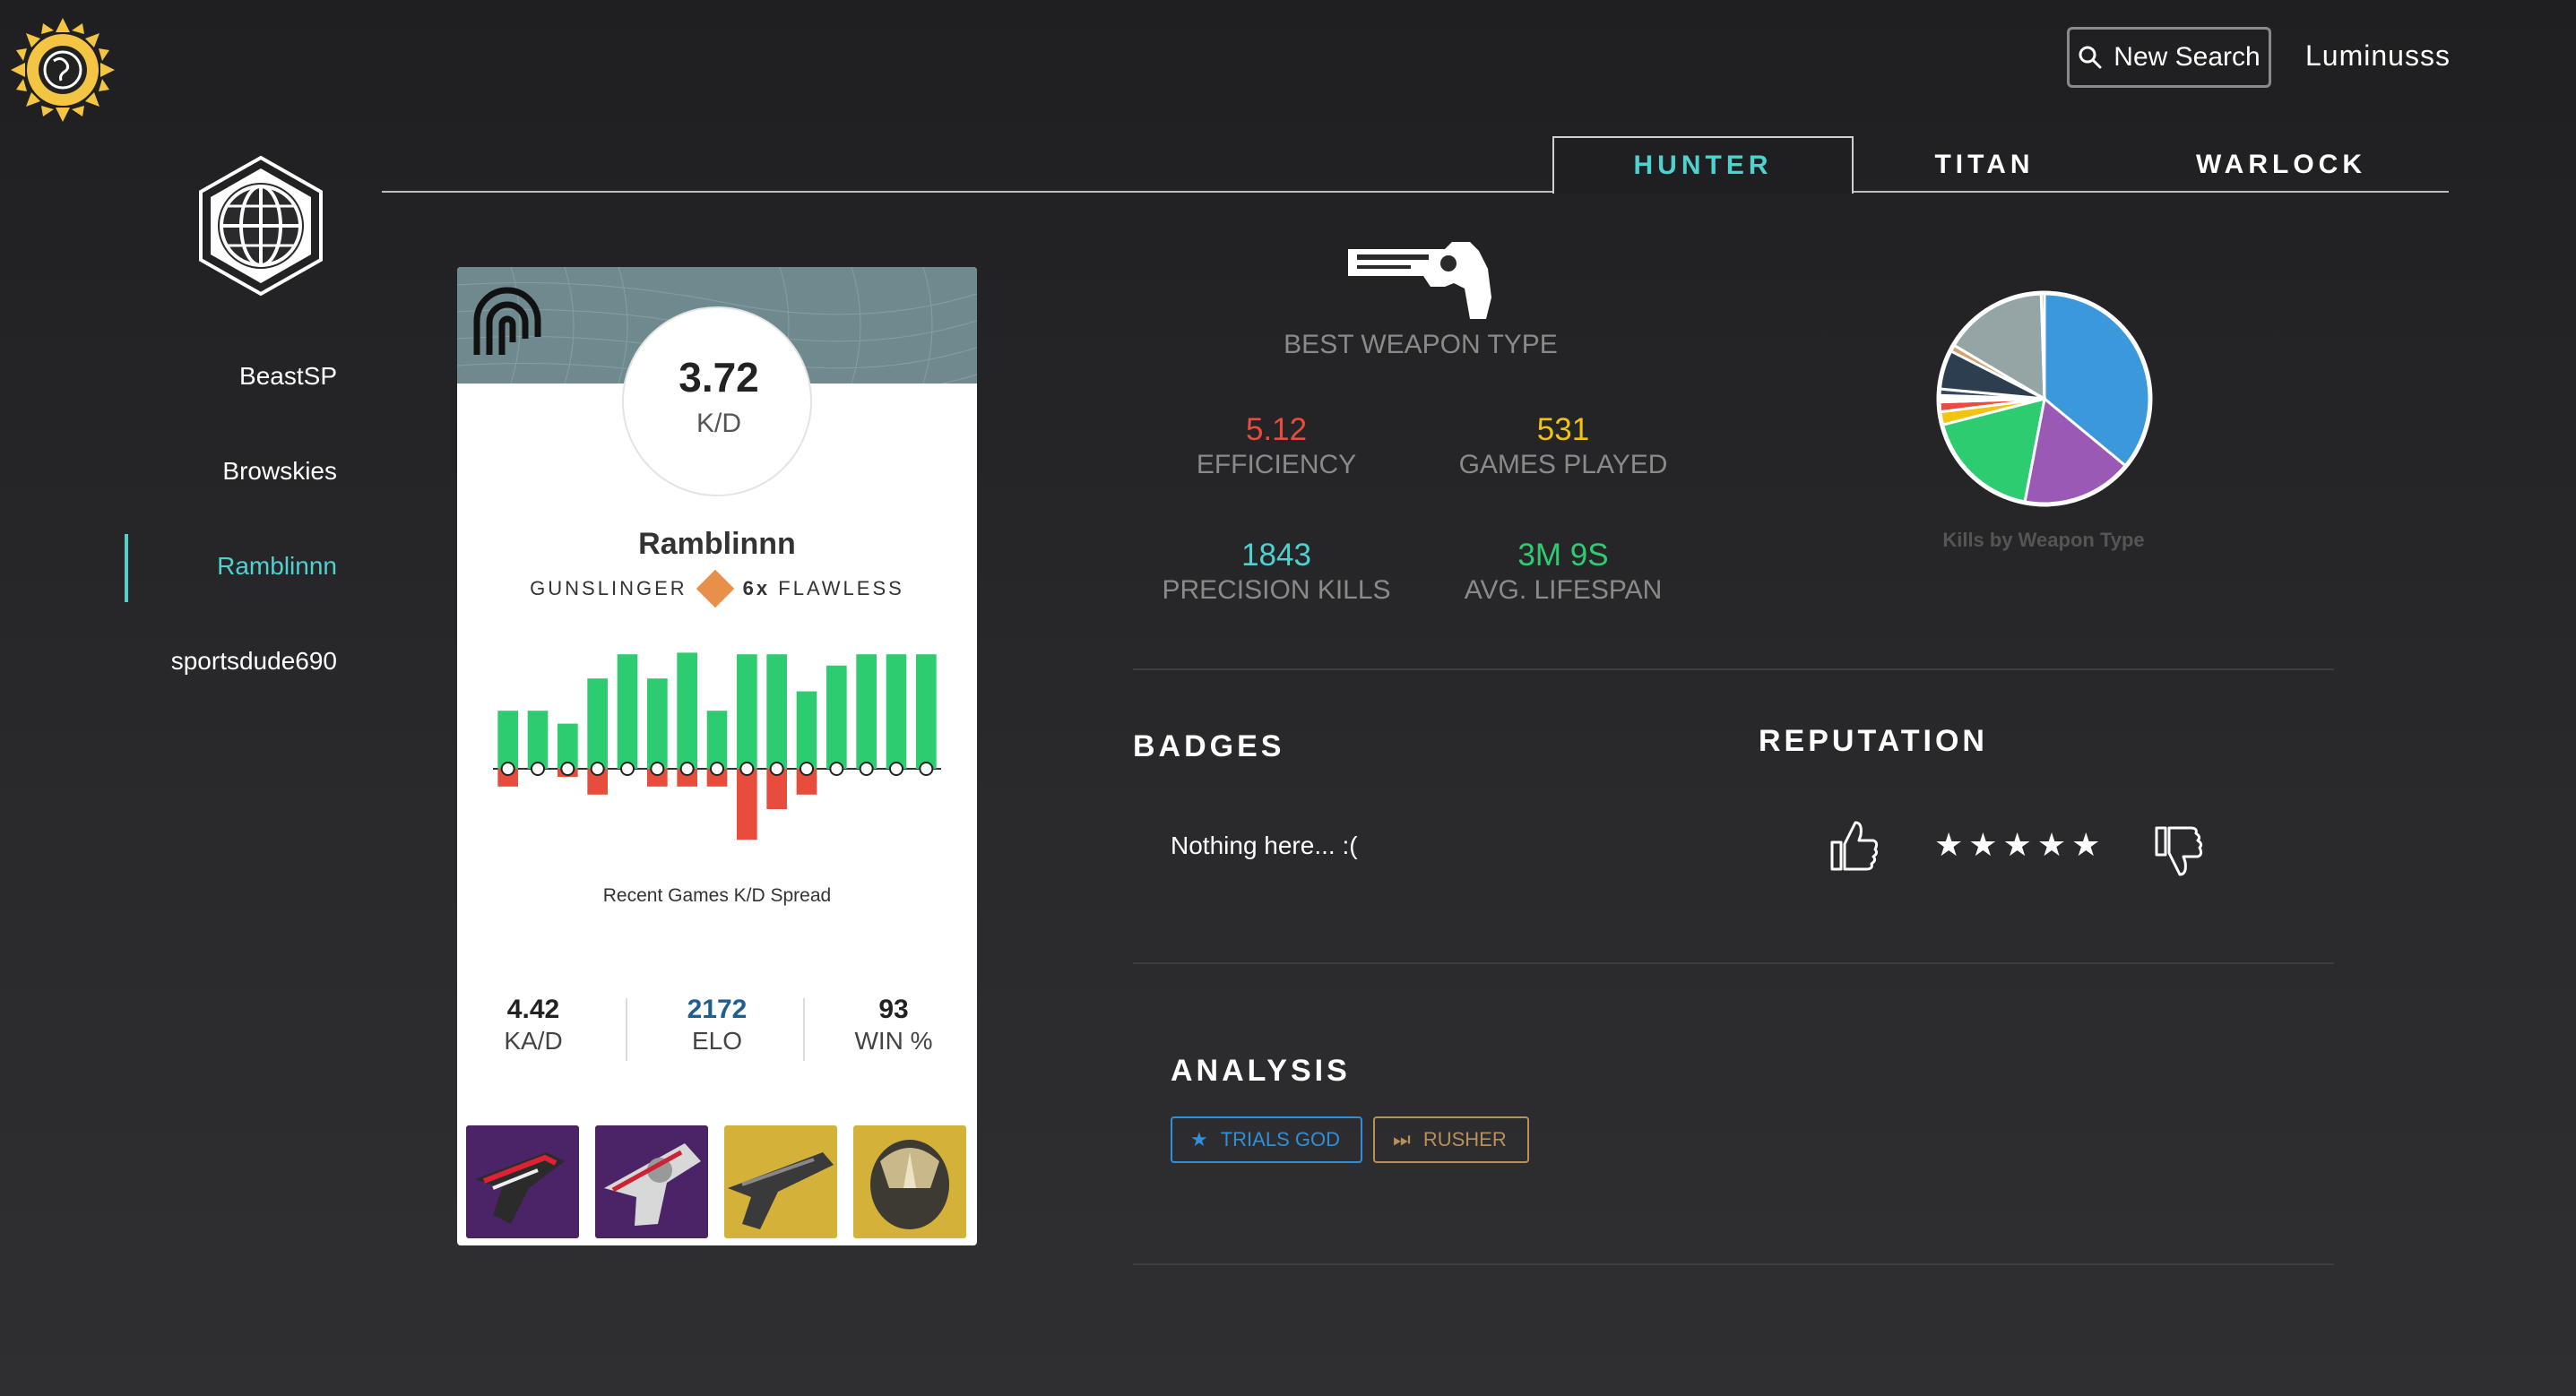 The height and width of the screenshot is (1396, 2576). I want to click on kd-spread-chart, so click(717, 746).